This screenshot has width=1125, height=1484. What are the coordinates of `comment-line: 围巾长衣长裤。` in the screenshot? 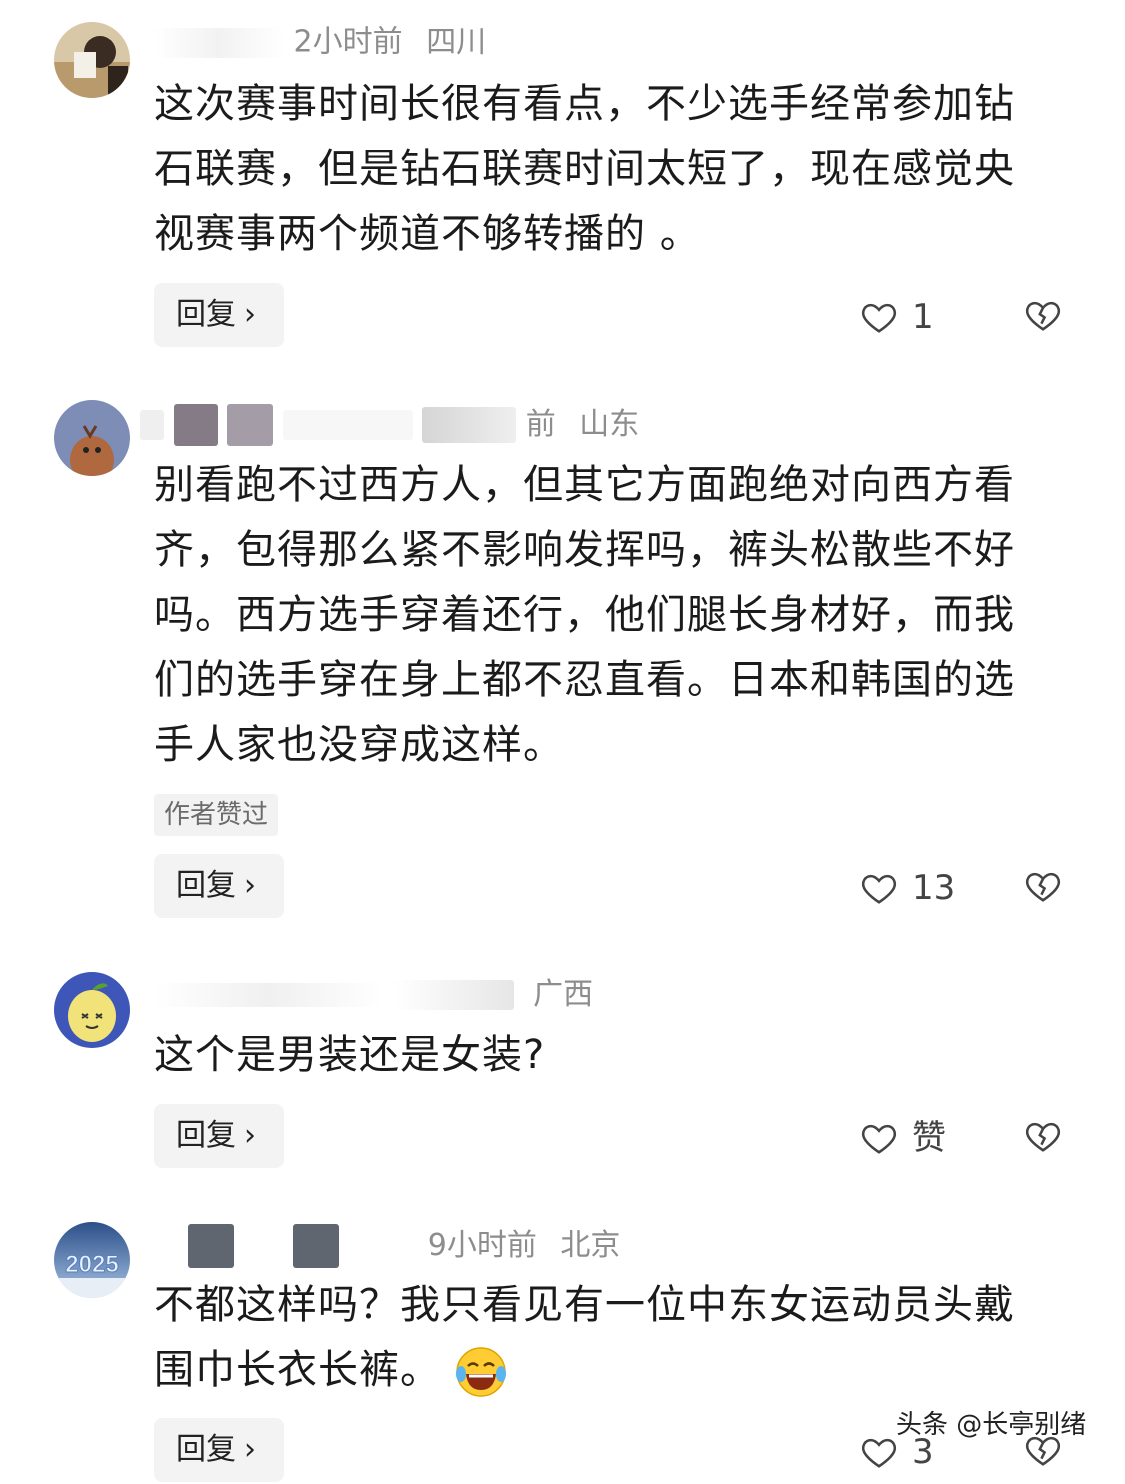 It's located at (614, 1370).